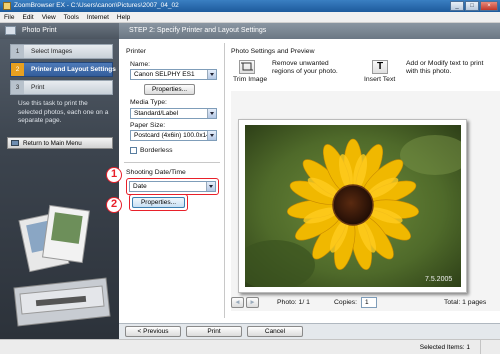  What do you see at coordinates (49, 17) in the screenshot?
I see `menu-view: View` at bounding box center [49, 17].